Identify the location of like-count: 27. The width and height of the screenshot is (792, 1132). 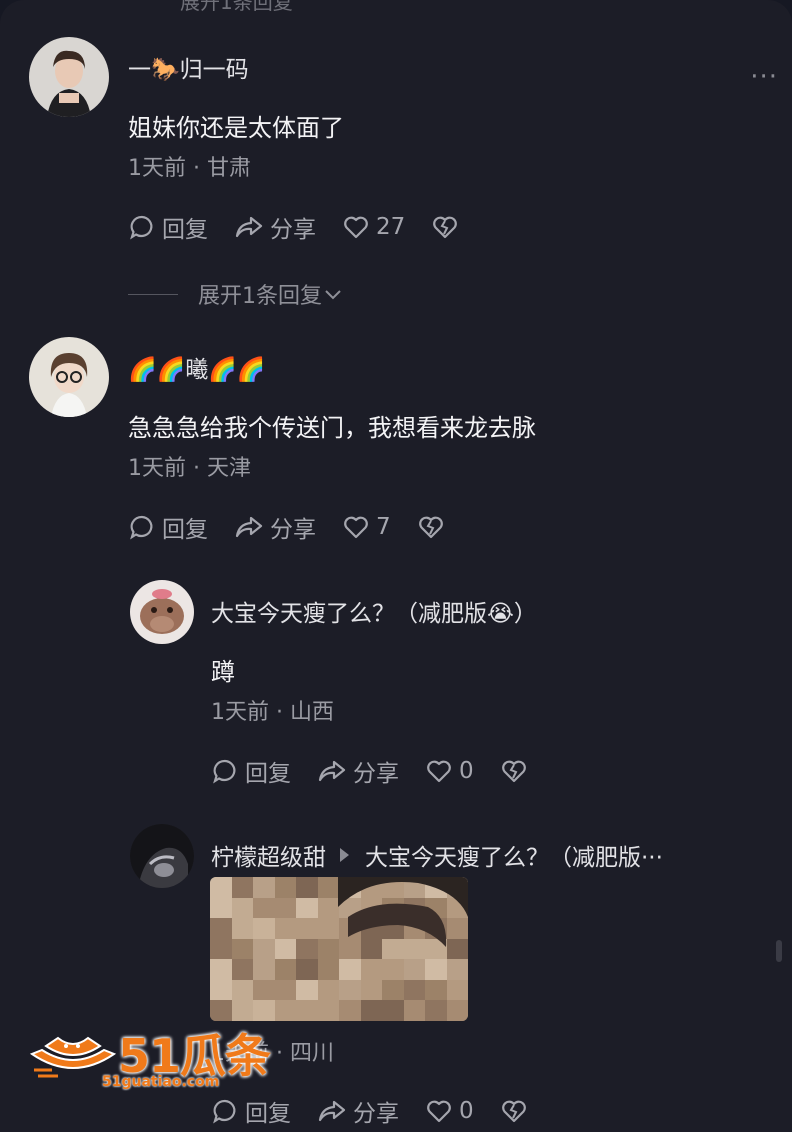
(391, 227).